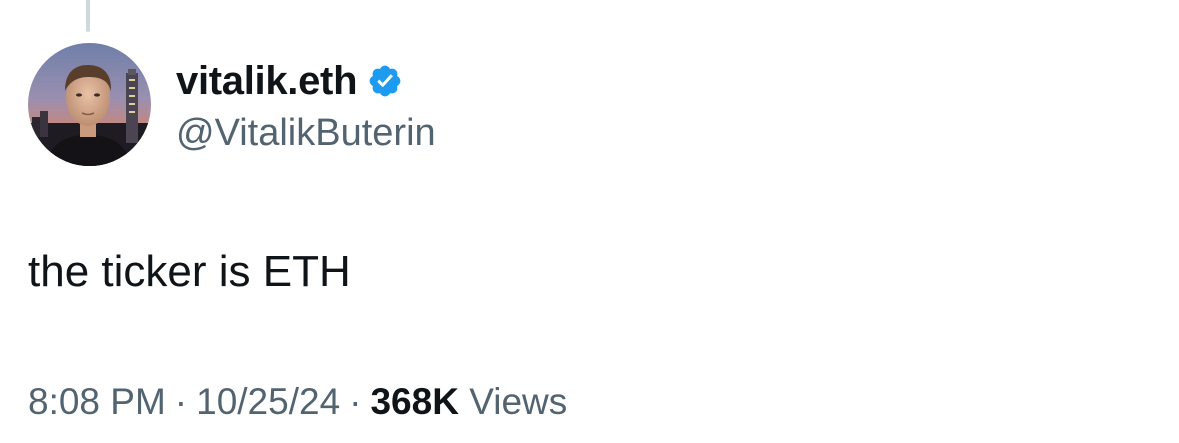 This screenshot has width=1179, height=443. I want to click on author-name-row: vitalik.eth, so click(289, 81).